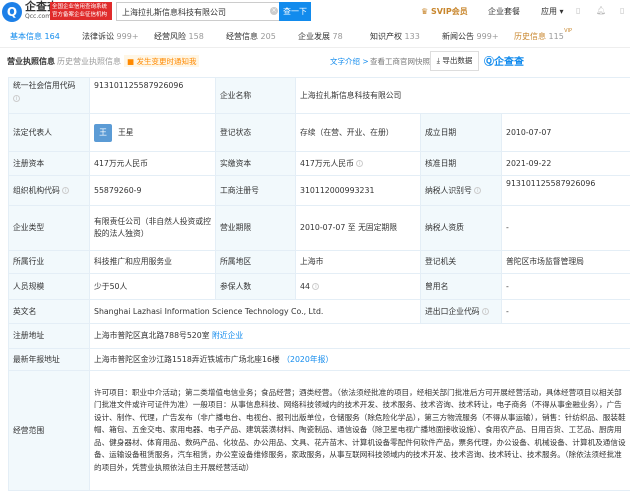  What do you see at coordinates (319, 287) in the screenshot?
I see `table-row: 人员规模 少于50人 参保人数 44 i 曾用名 -` at bounding box center [319, 287].